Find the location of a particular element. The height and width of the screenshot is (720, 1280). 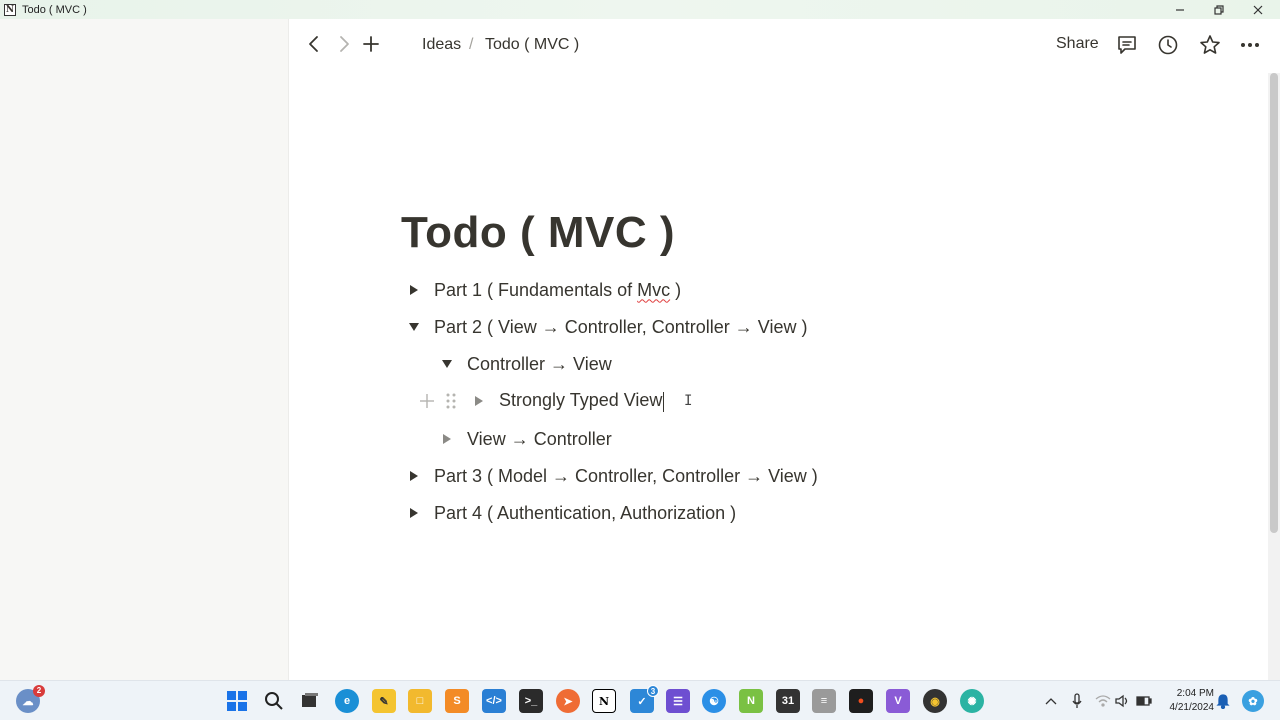

microphone-icon is located at coordinates (1077, 700).